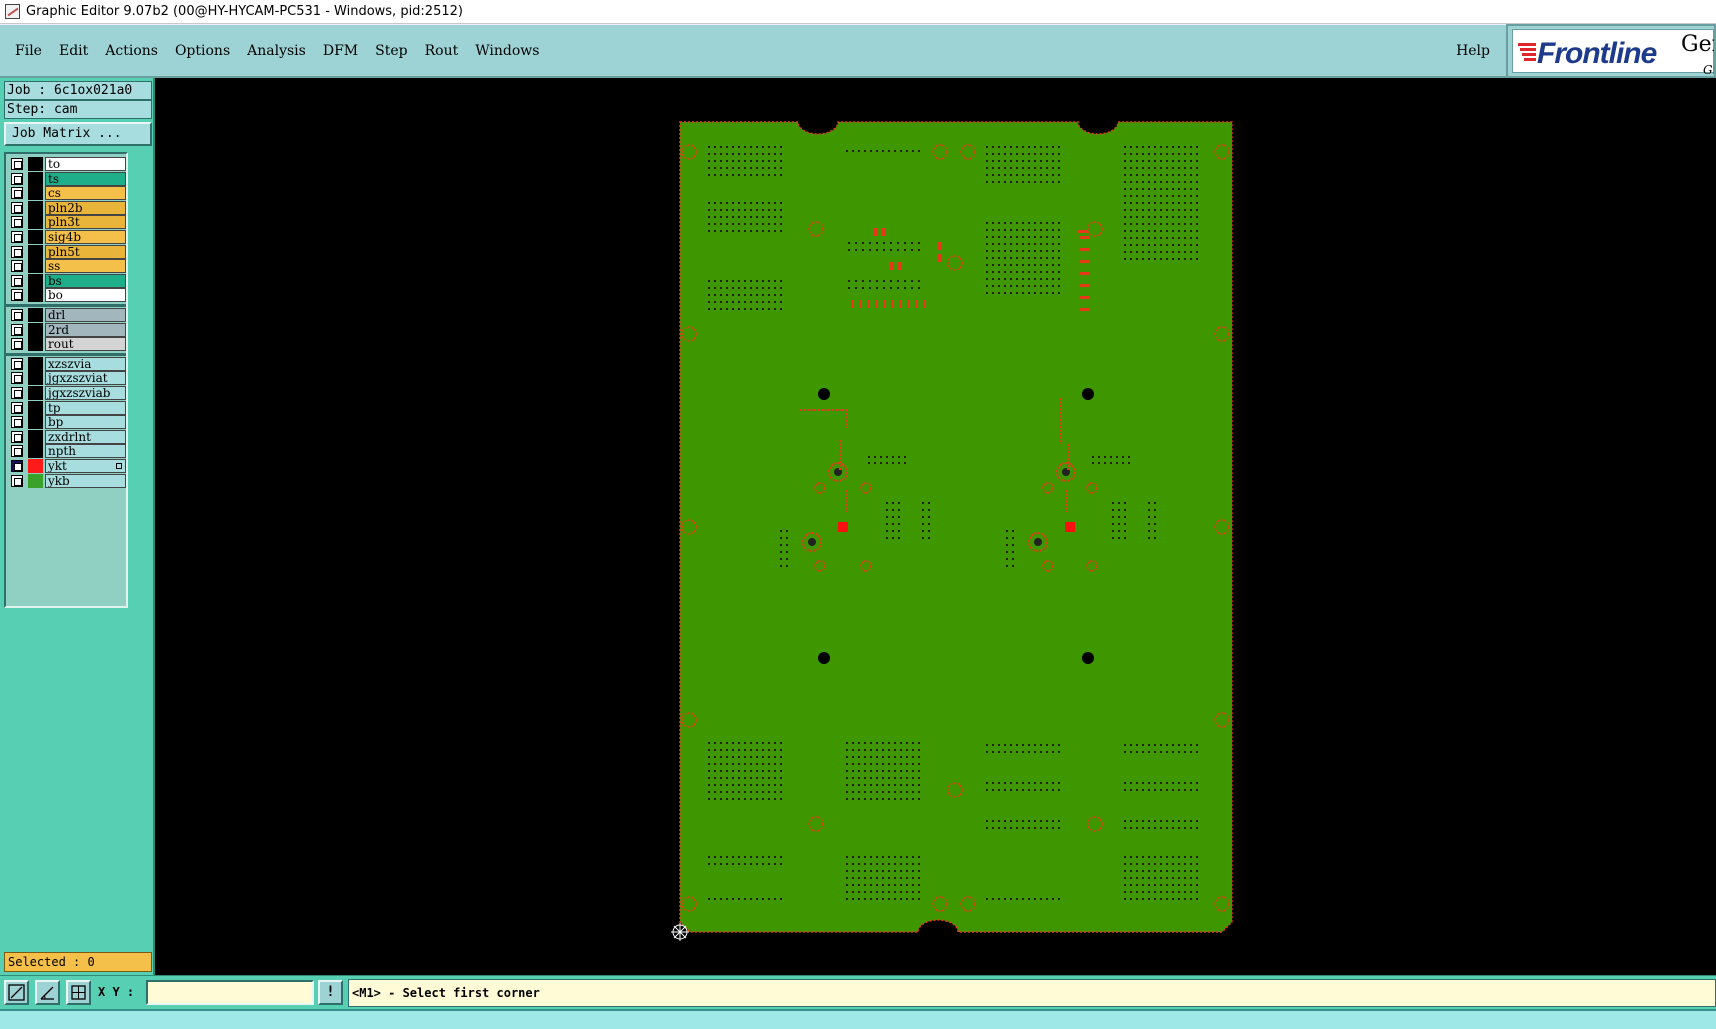 Image resolution: width=1716 pixels, height=1029 pixels. I want to click on layer-name: cs, so click(85, 193).